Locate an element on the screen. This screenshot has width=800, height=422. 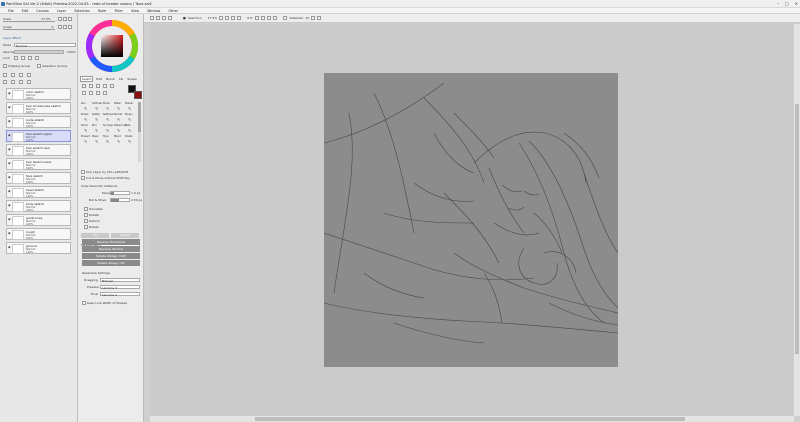
reverse-vertical-button: Reverse Vertical is located at coordinates (111, 249).